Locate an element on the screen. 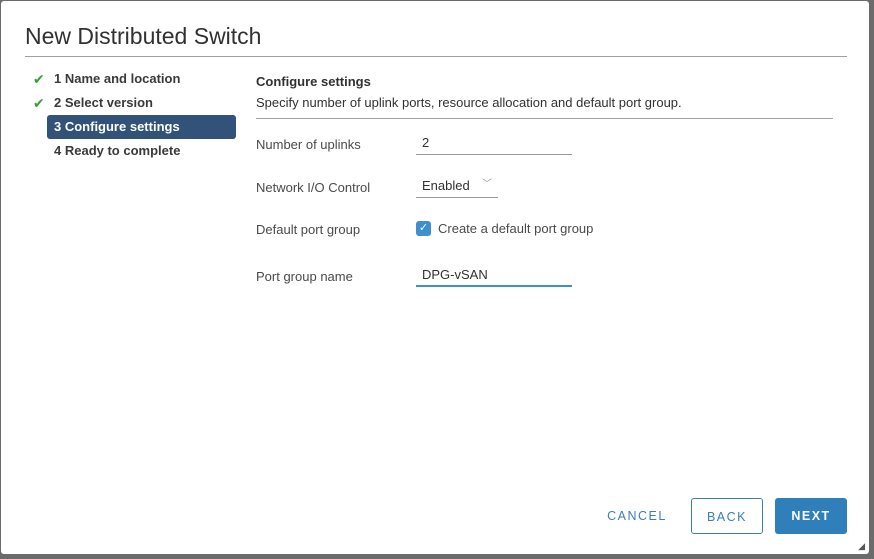 This screenshot has height=559, width=874. uplinks-label: Number of uplinks is located at coordinates (308, 144).